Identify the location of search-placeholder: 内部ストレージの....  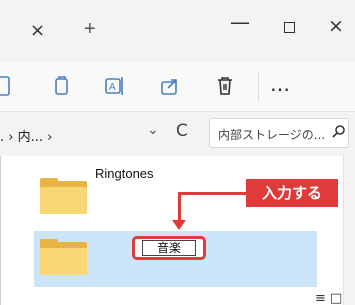
(272, 135).